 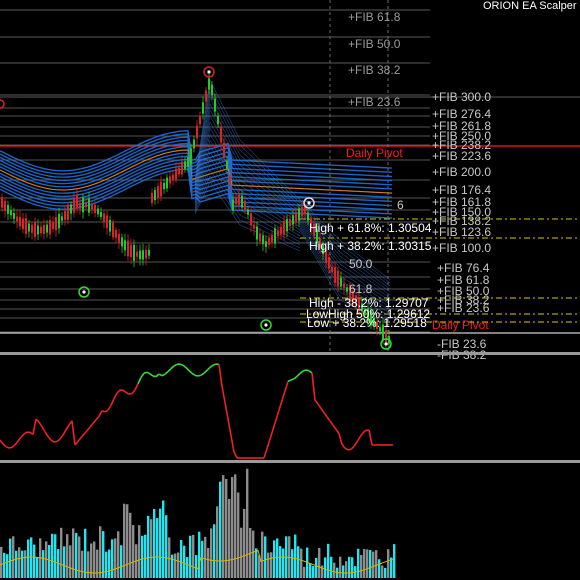 What do you see at coordinates (198, 523) in the screenshot?
I see `volume-histogram-panel` at bounding box center [198, 523].